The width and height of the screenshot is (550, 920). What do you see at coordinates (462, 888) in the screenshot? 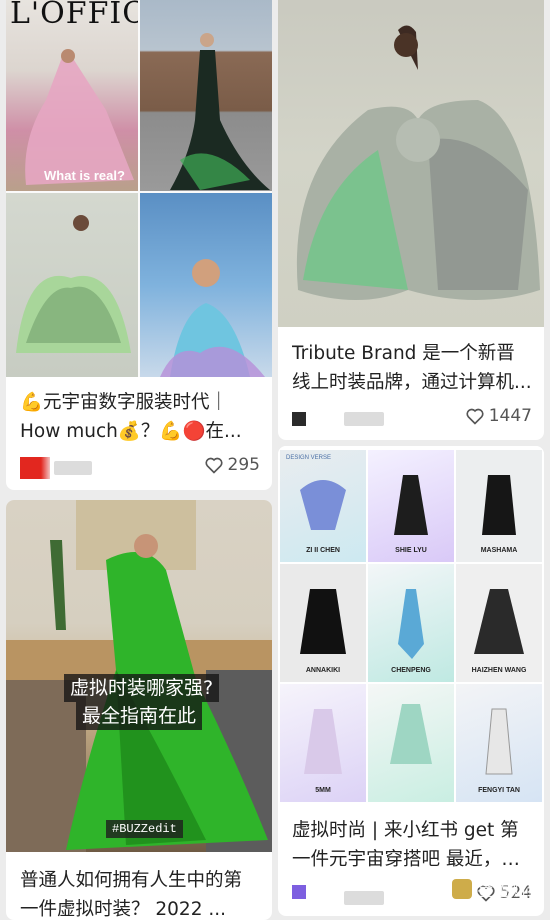
I see `jinse-logo-icon` at bounding box center [462, 888].